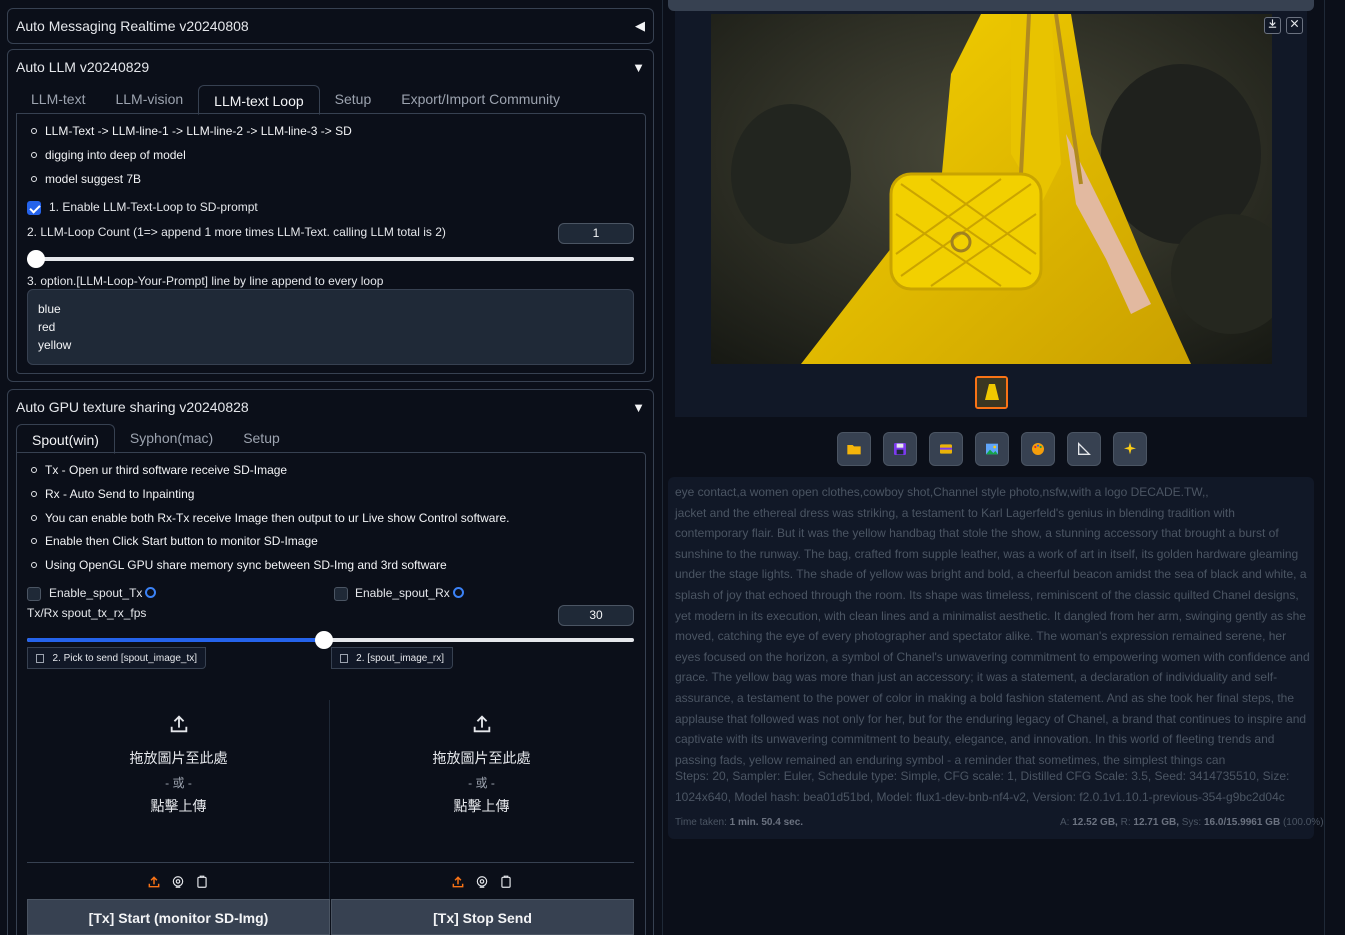 The width and height of the screenshot is (1345, 935). Describe the element at coordinates (330, 259) in the screenshot. I see `loop-count-slider` at that location.